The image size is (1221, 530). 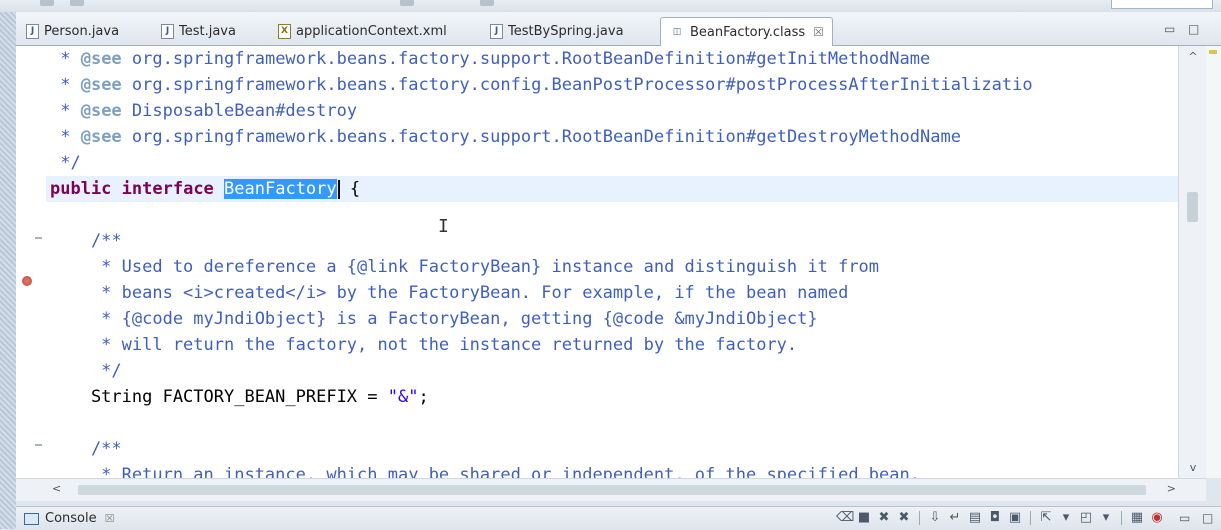 What do you see at coordinates (371, 31) in the screenshot?
I see `tab-label: applicationContext.xml` at bounding box center [371, 31].